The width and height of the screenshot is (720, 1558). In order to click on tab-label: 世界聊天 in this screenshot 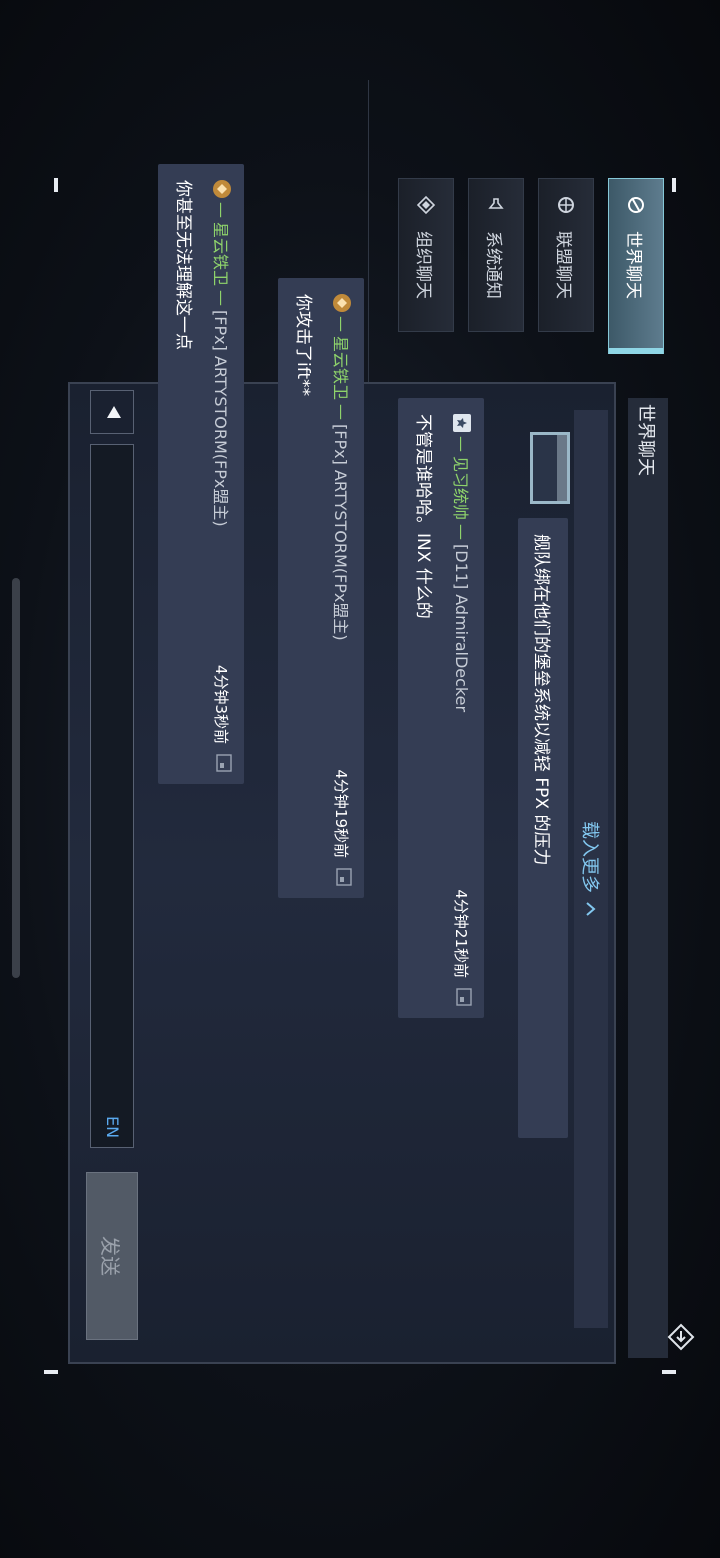, I will do `click(633, 265)`.